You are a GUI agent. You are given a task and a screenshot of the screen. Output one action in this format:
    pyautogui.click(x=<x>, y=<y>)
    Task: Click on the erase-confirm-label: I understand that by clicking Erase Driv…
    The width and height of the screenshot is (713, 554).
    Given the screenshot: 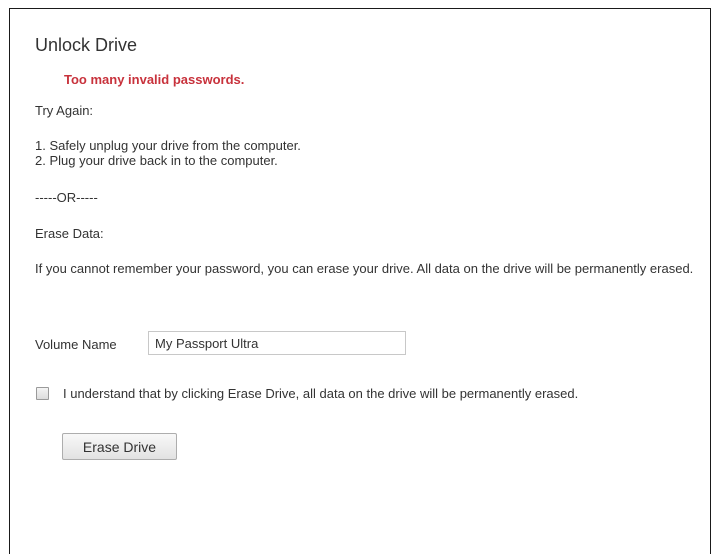 What is the action you would take?
    pyautogui.click(x=321, y=393)
    